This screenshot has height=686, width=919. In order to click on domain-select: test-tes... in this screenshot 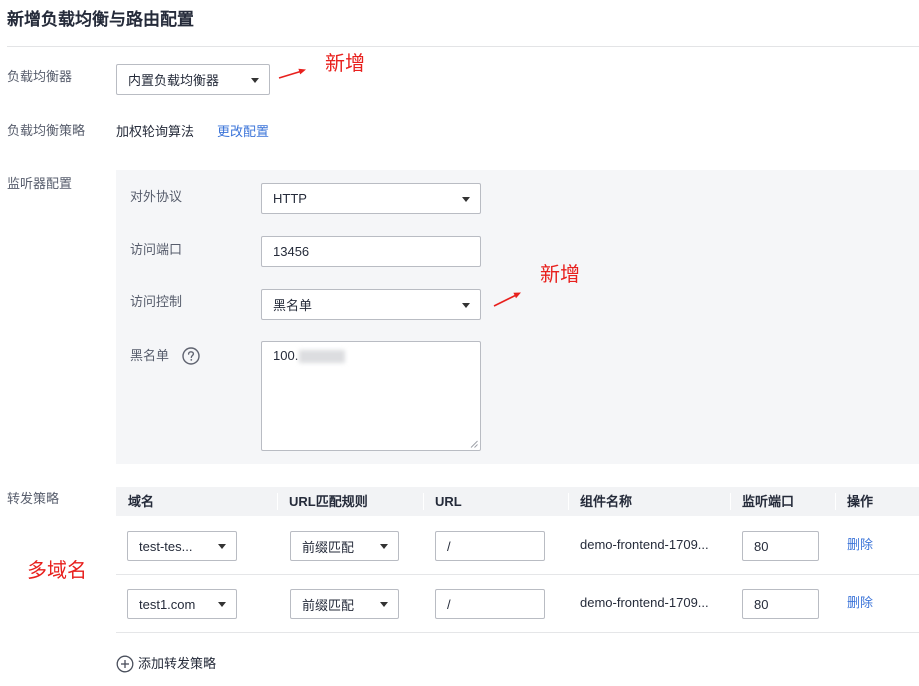, I will do `click(182, 546)`.